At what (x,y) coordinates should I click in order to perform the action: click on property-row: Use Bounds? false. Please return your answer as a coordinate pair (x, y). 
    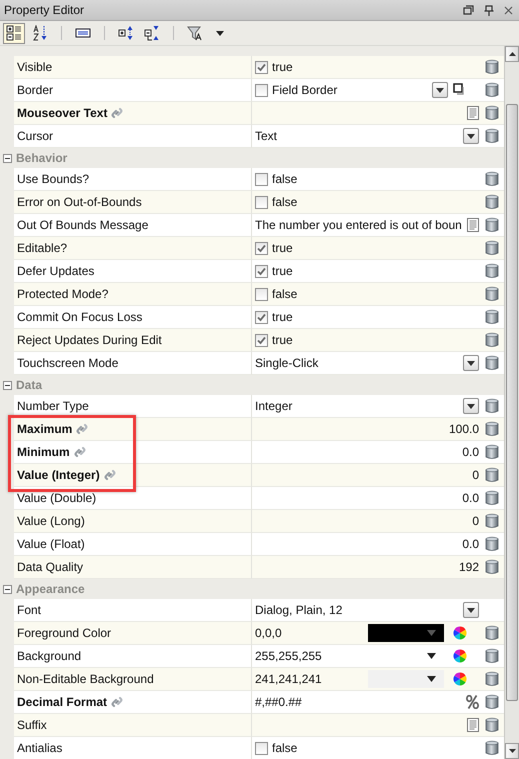
    Looking at the image, I should click on (259, 179).